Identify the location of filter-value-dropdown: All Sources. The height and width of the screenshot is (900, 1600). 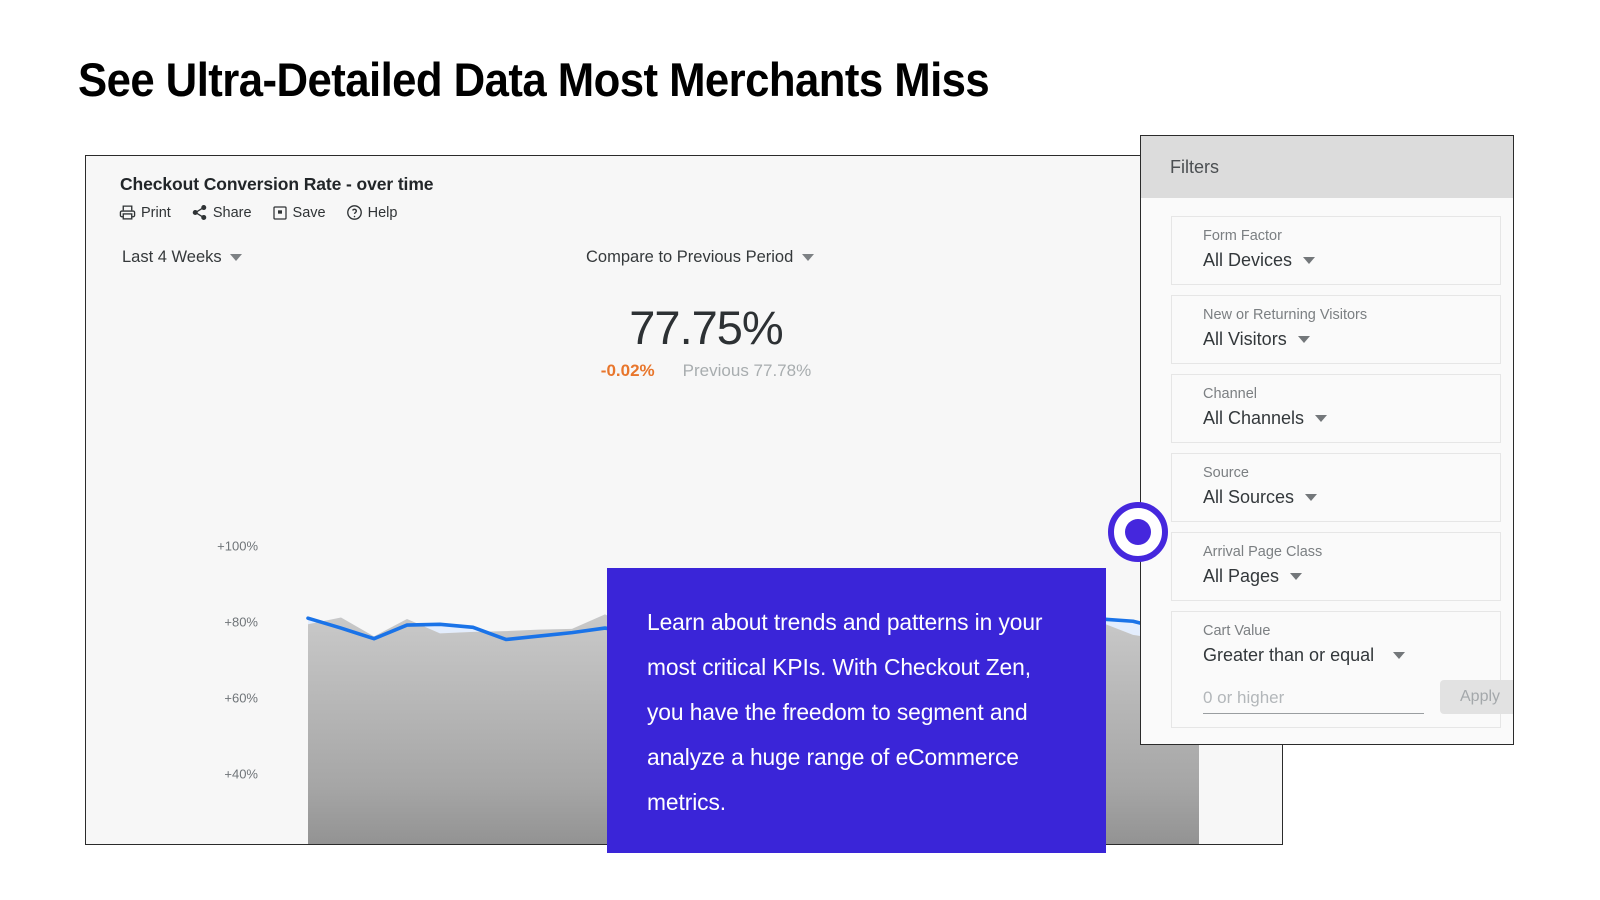
(1343, 497).